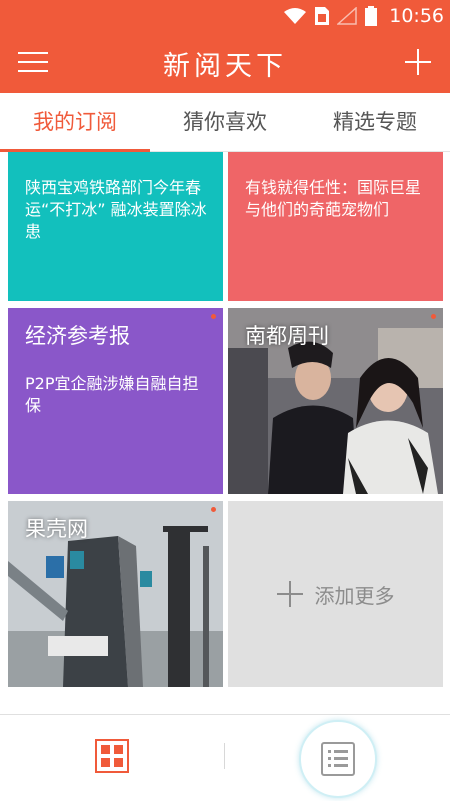  I want to click on list-view-button, so click(338, 759).